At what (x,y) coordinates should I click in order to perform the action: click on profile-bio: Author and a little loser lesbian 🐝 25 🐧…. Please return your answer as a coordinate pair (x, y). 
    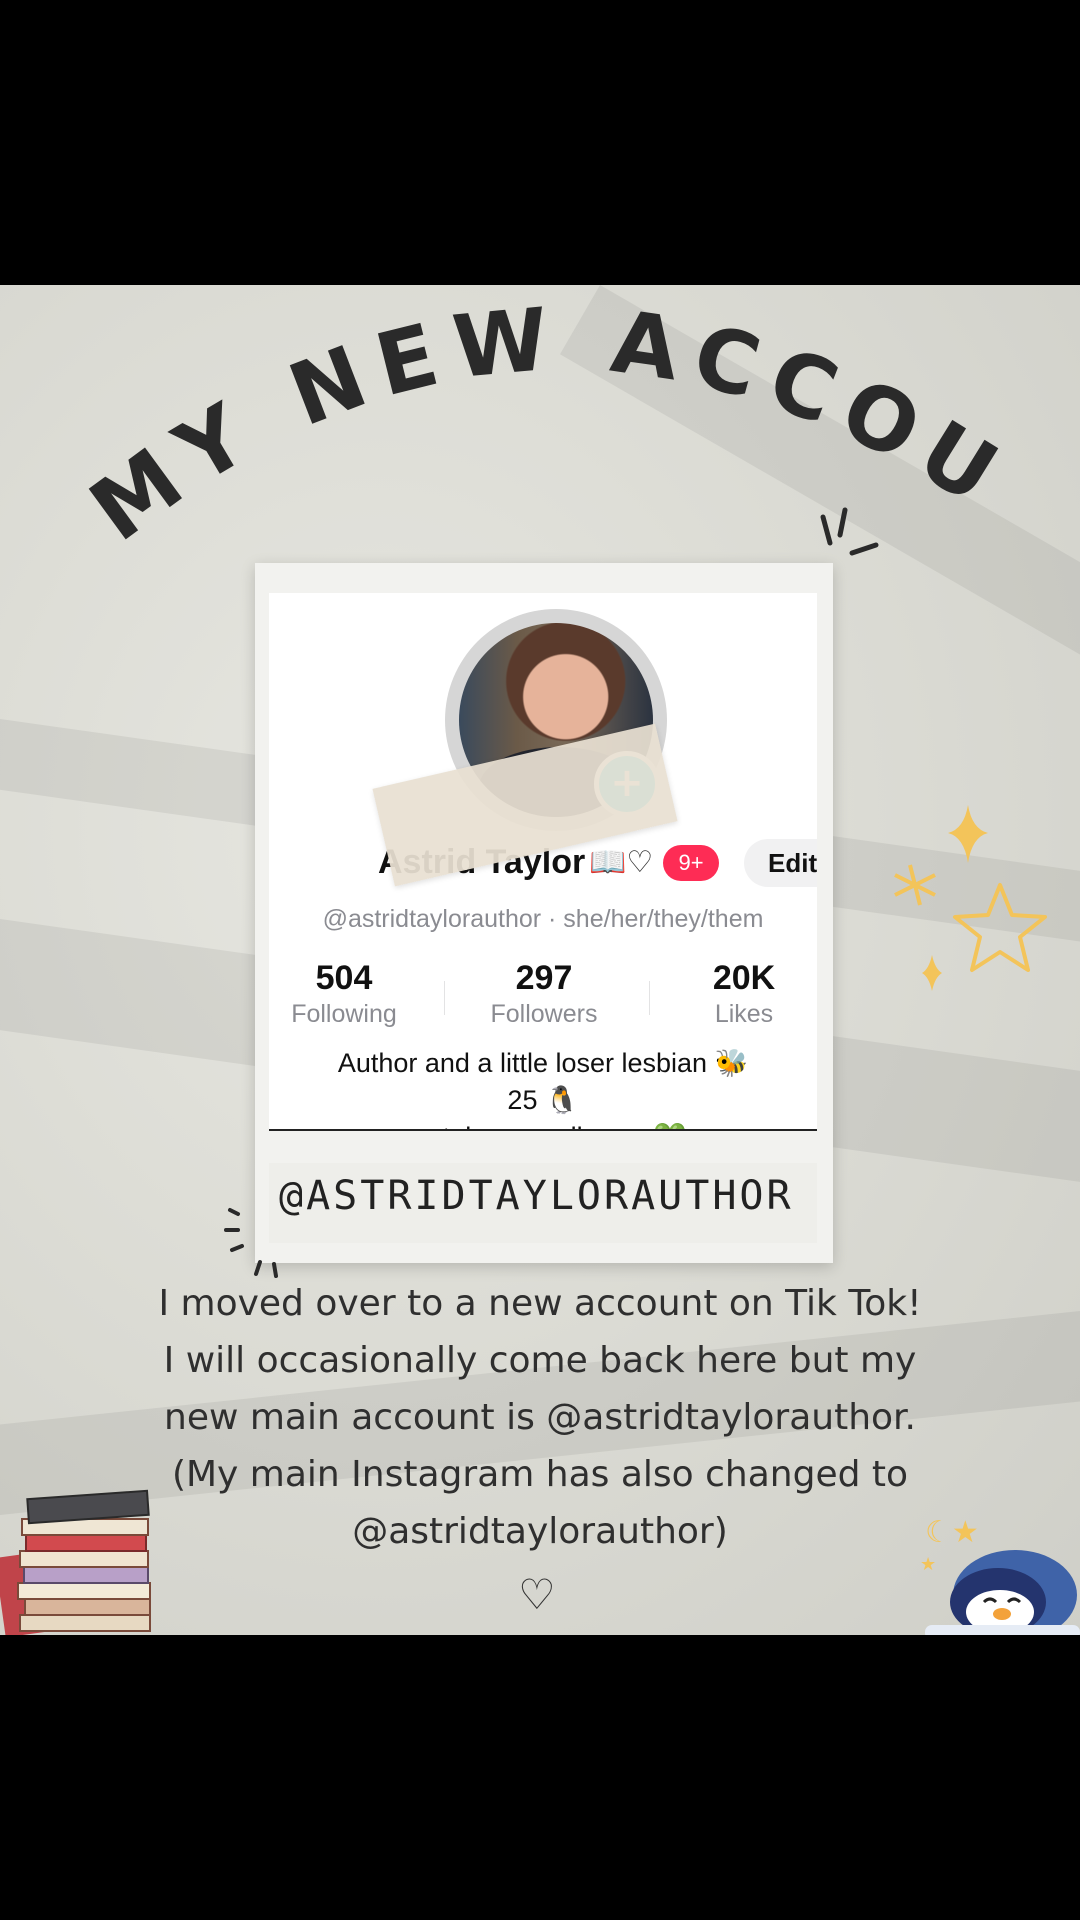
    Looking at the image, I should click on (543, 1088).